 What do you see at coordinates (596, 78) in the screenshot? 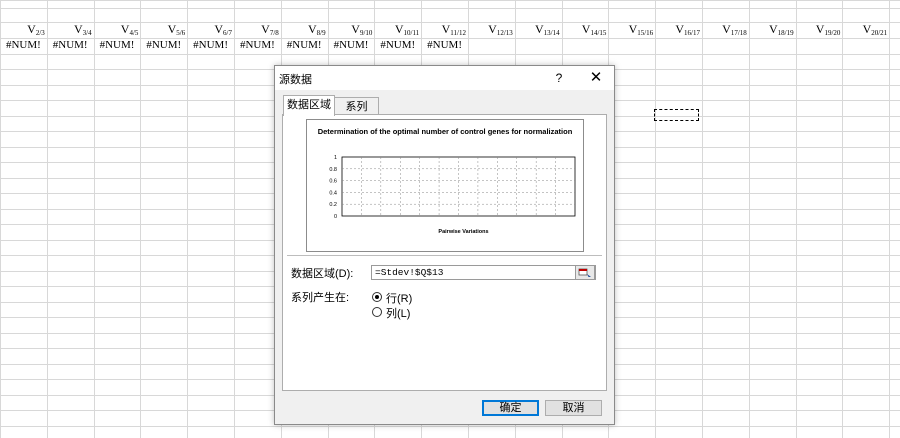
I see `close-icon: ✕` at bounding box center [596, 78].